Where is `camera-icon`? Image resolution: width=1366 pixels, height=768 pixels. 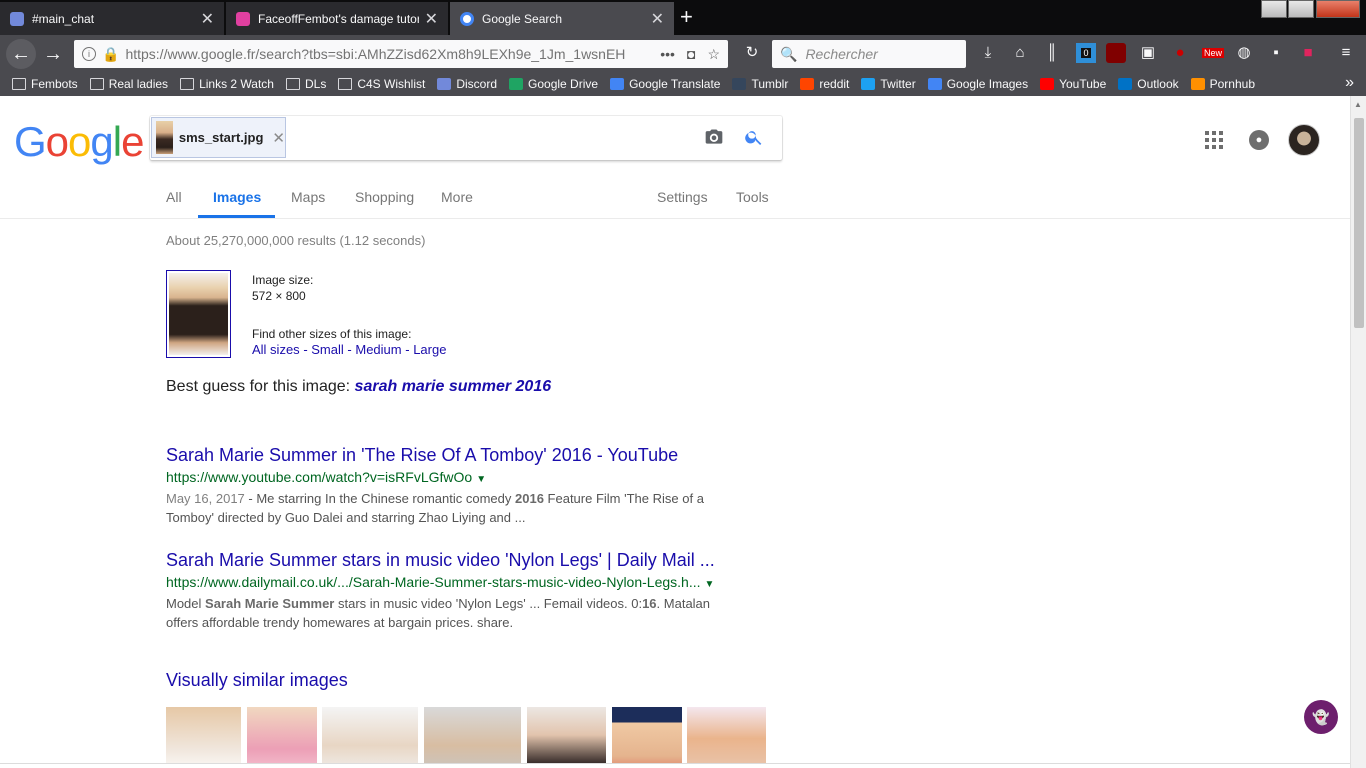 camera-icon is located at coordinates (714, 137).